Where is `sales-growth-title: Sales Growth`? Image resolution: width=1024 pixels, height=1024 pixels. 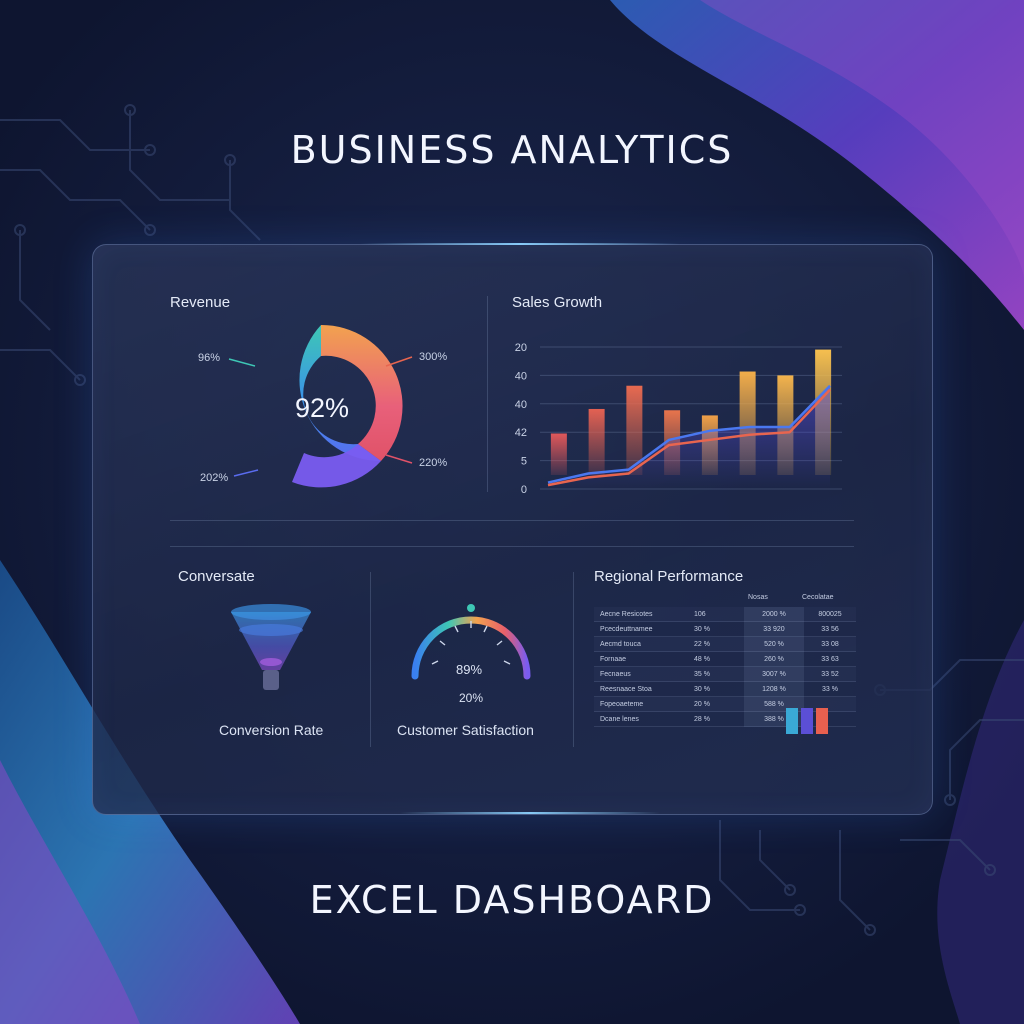
sales-growth-title: Sales Growth is located at coordinates (557, 302).